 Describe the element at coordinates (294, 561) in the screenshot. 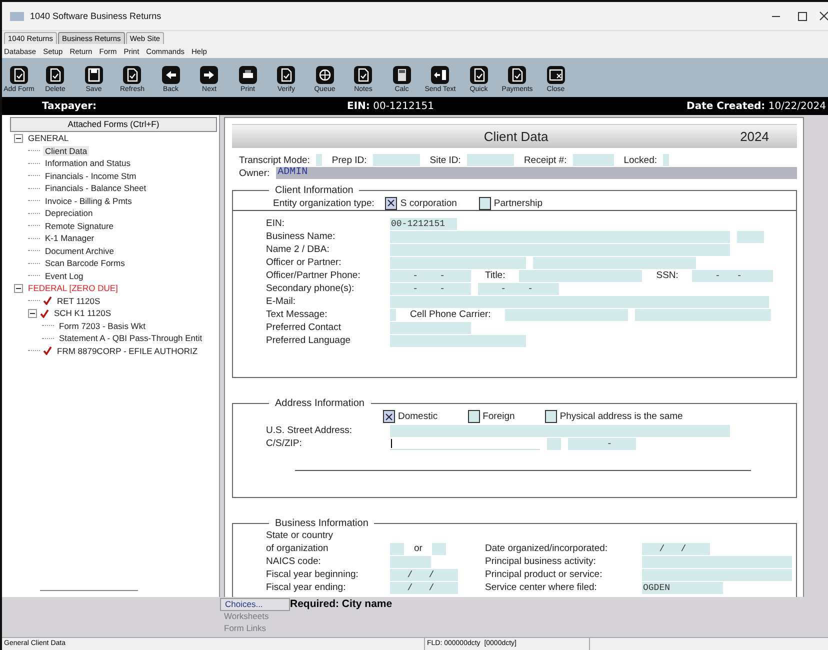

I see `field-label: NAICS code:` at that location.